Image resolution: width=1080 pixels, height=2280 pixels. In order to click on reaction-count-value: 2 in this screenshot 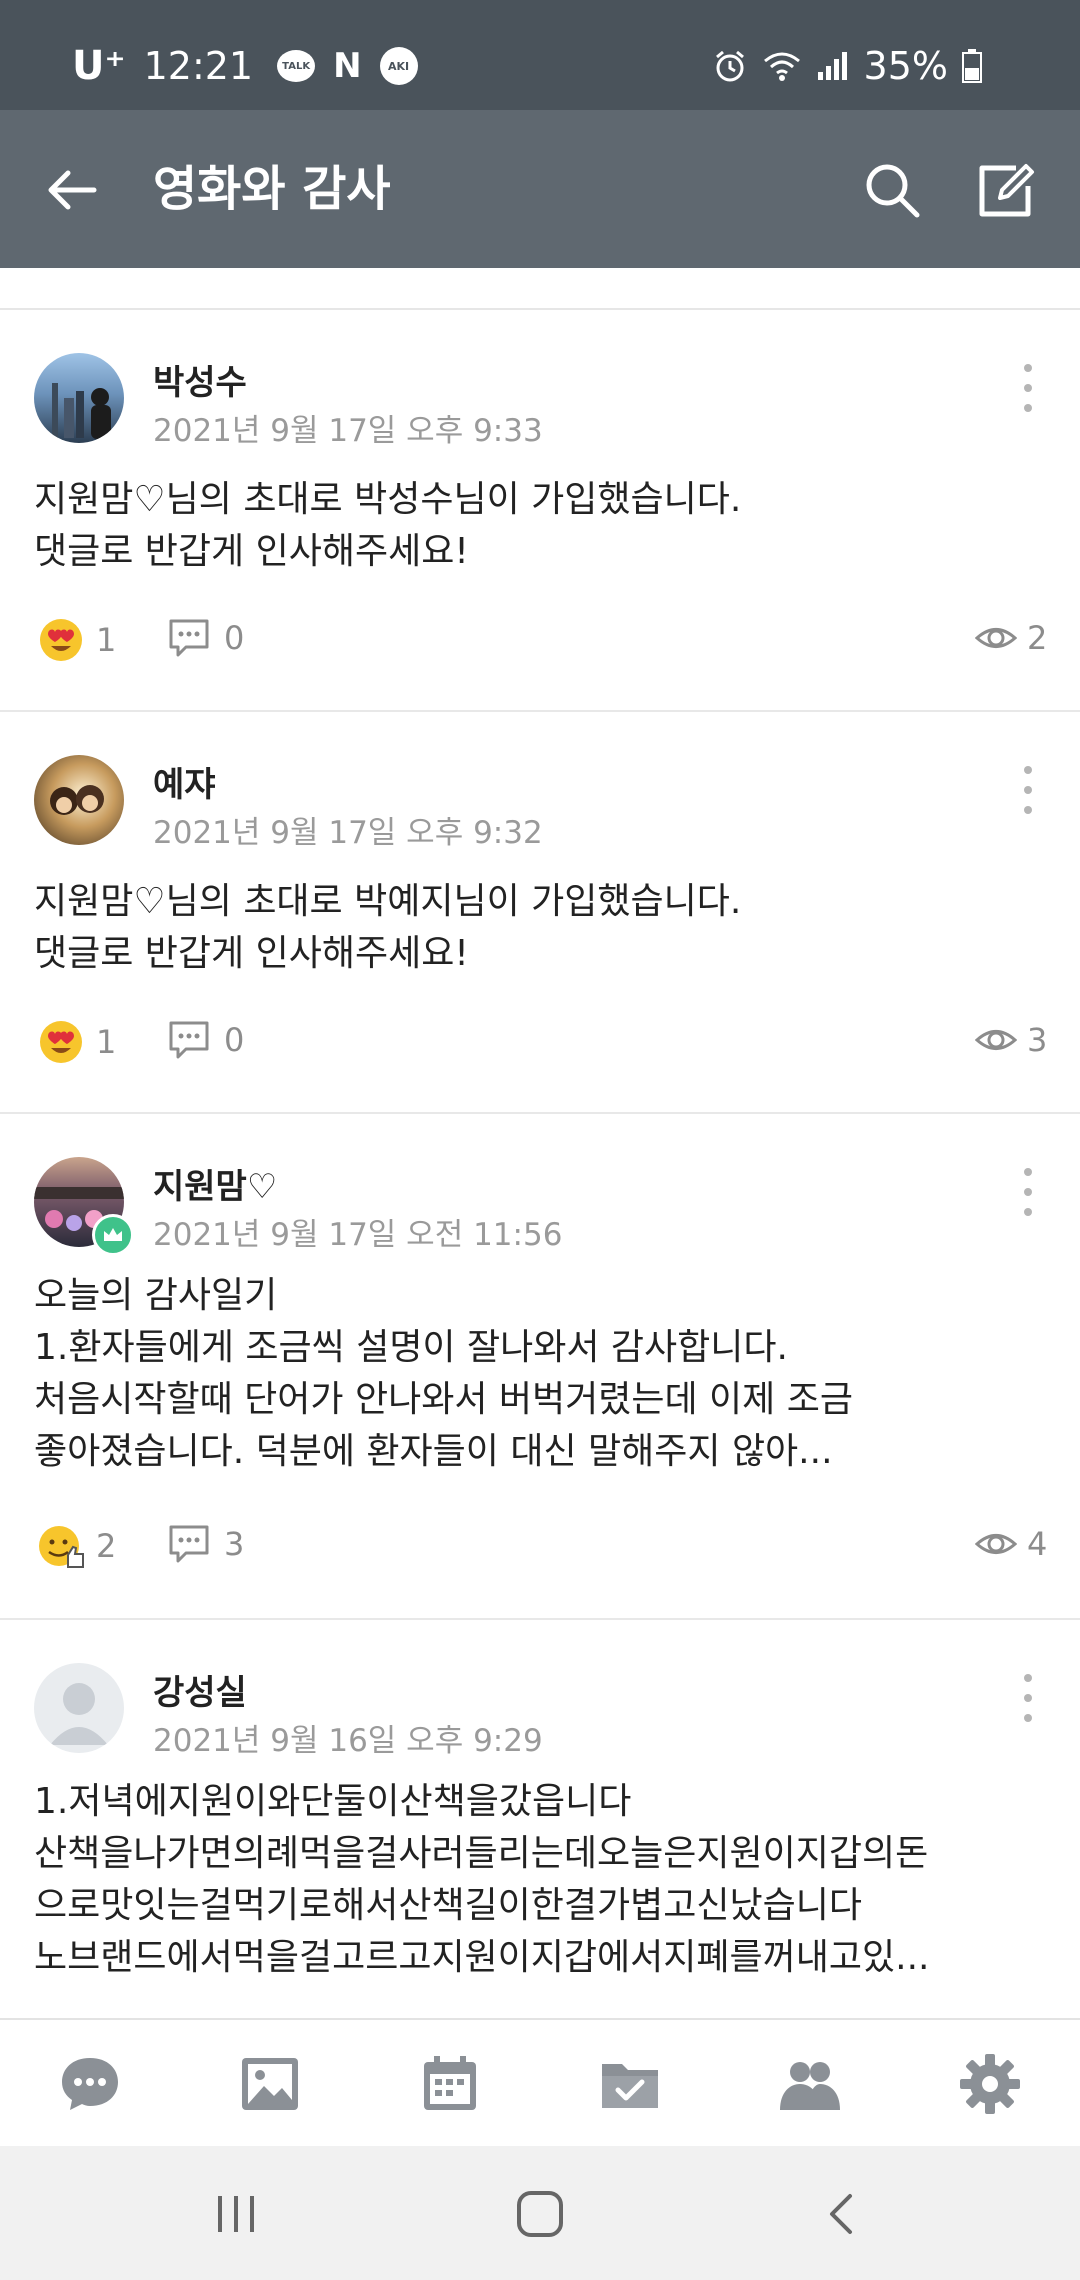, I will do `click(106, 1546)`.